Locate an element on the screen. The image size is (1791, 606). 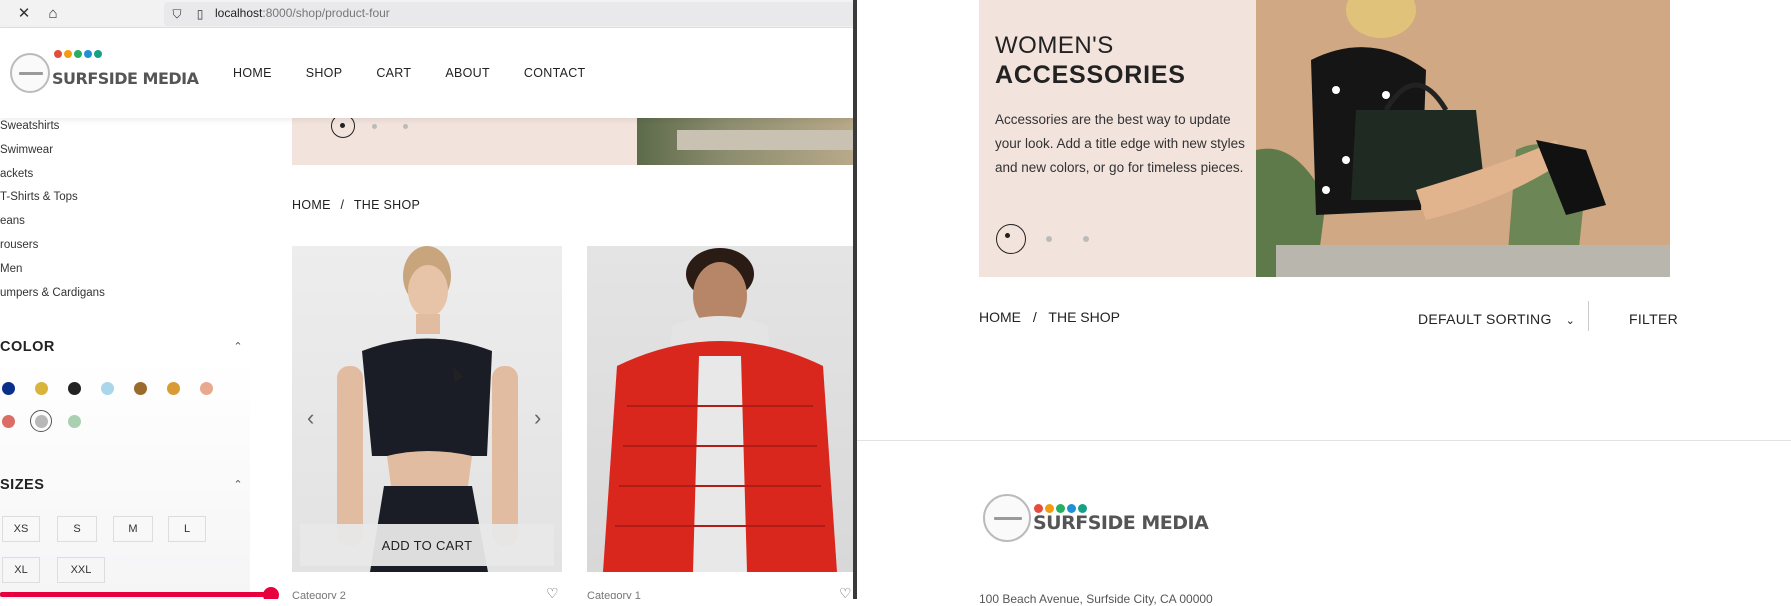
footer-logo: SURFSIDE MEDIA is located at coordinates (1096, 518).